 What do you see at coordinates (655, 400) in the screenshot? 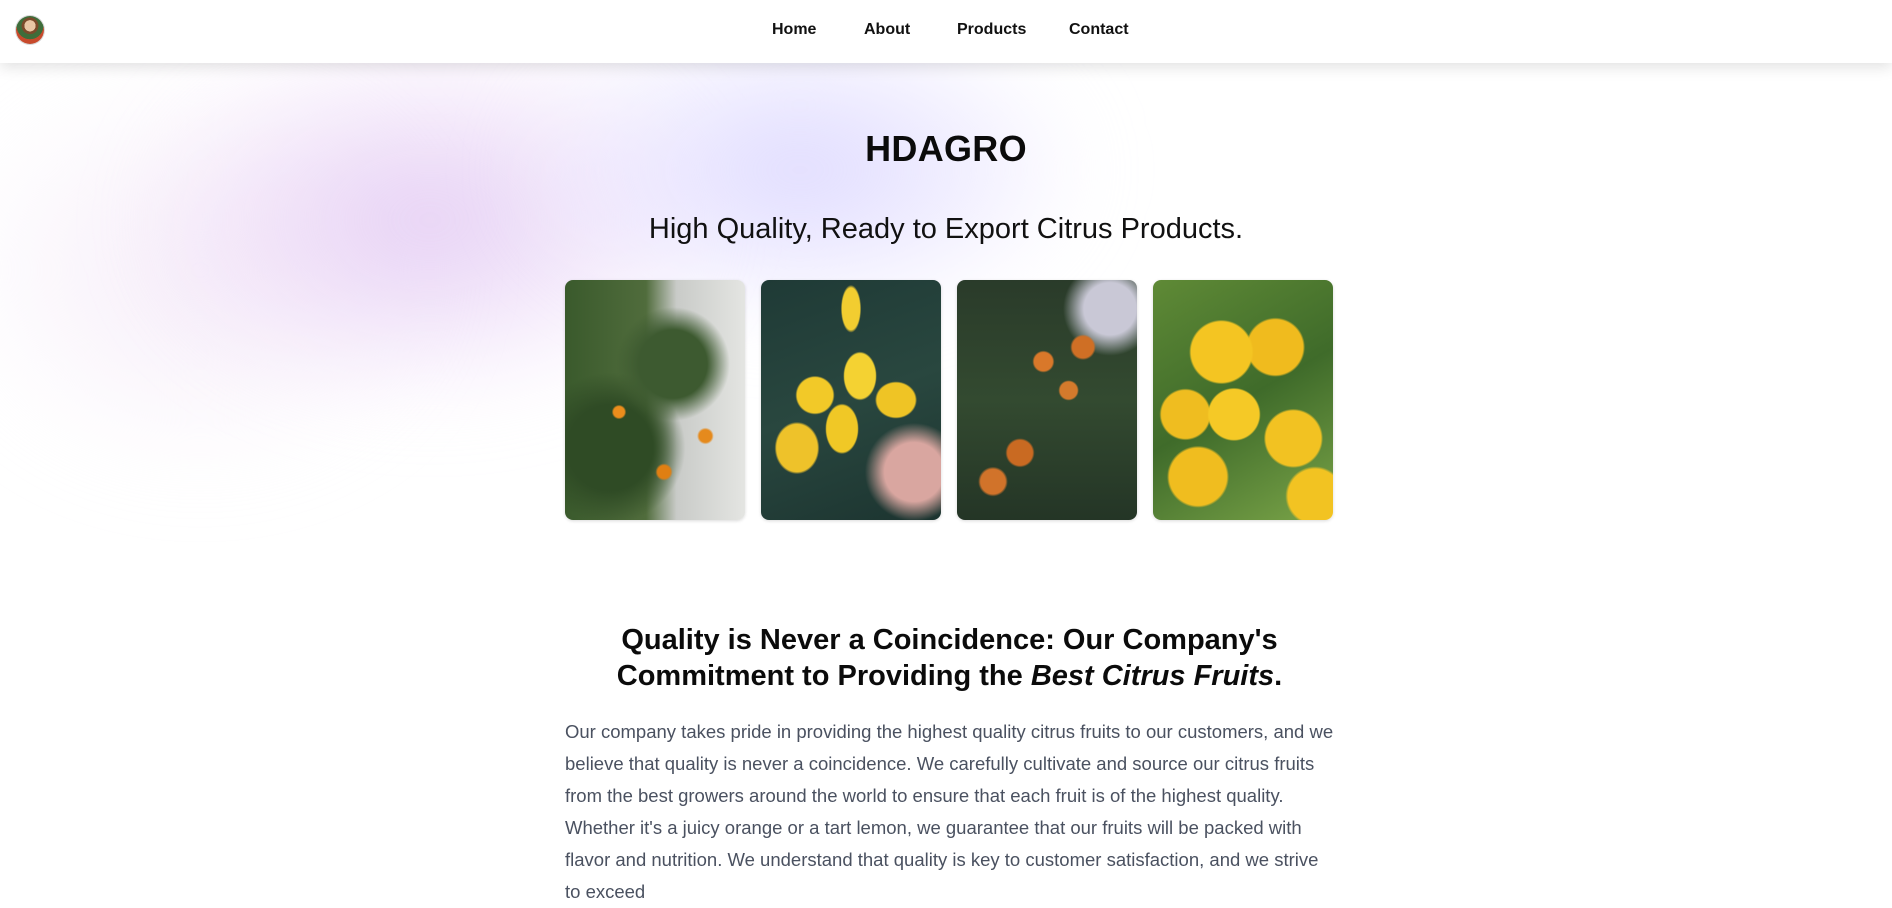
I see `gallery-image-orange-branches` at bounding box center [655, 400].